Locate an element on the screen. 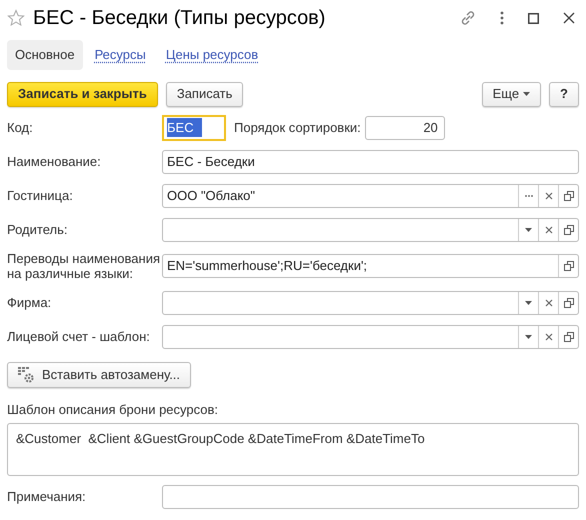  field-label: Порядок сортировки: is located at coordinates (297, 127).